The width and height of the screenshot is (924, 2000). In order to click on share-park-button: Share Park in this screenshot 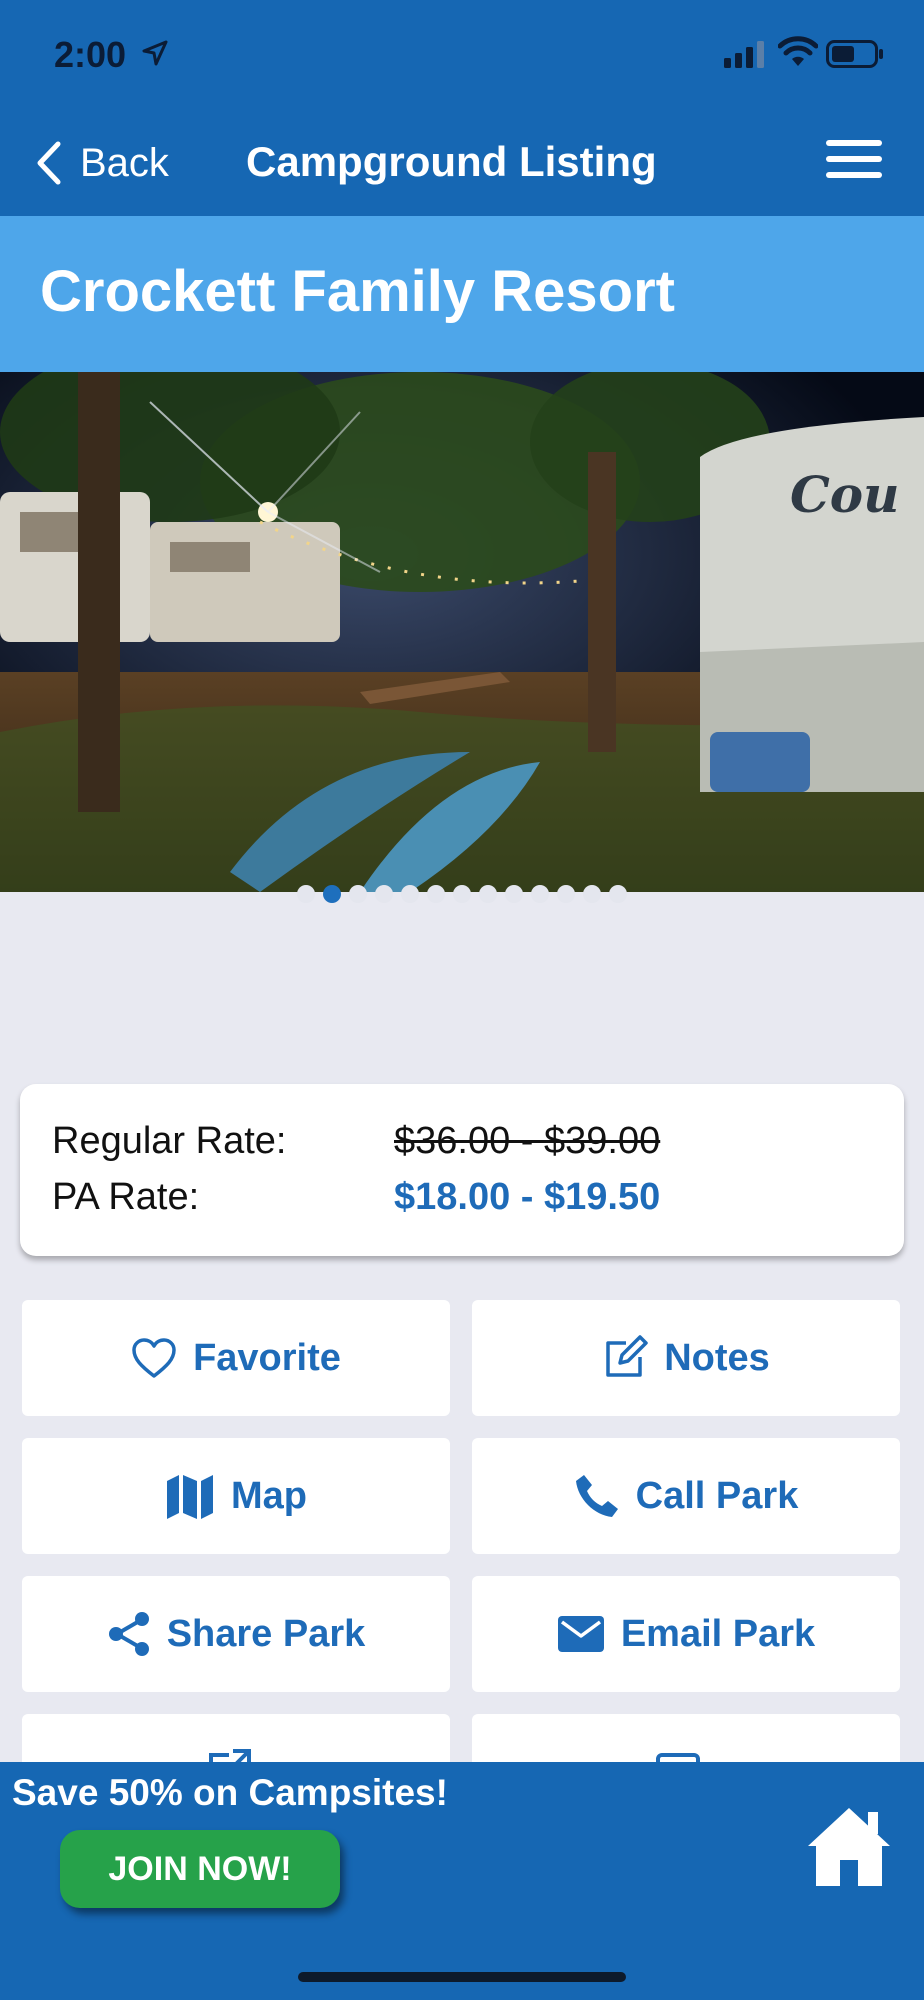, I will do `click(236, 1634)`.